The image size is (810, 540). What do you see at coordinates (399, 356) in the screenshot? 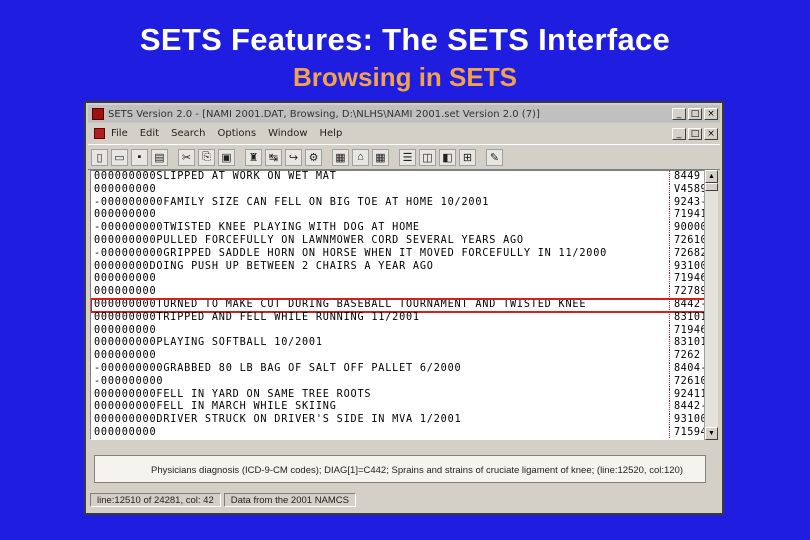
I see `record-row: 000000000 7262` at bounding box center [399, 356].